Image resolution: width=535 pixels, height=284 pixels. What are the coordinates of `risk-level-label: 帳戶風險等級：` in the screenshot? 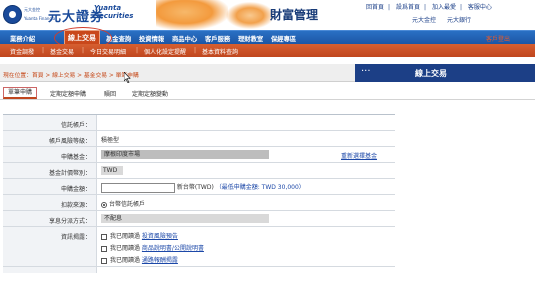 It's located at (50, 138).